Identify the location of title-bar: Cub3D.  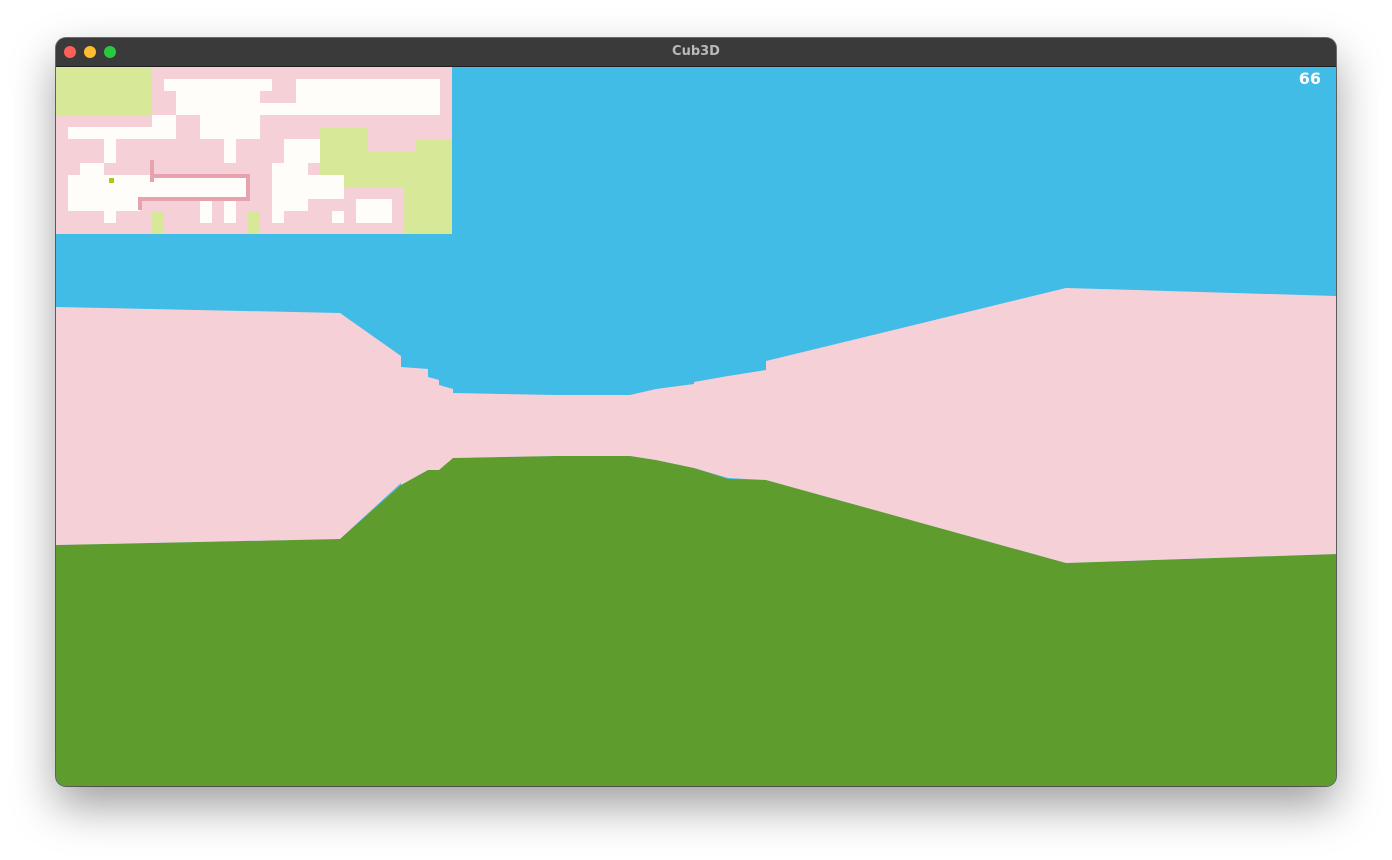
(696, 52).